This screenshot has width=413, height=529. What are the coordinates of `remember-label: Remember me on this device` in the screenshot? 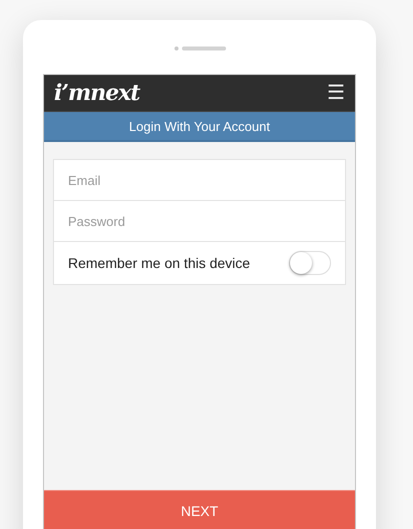 It's located at (159, 263).